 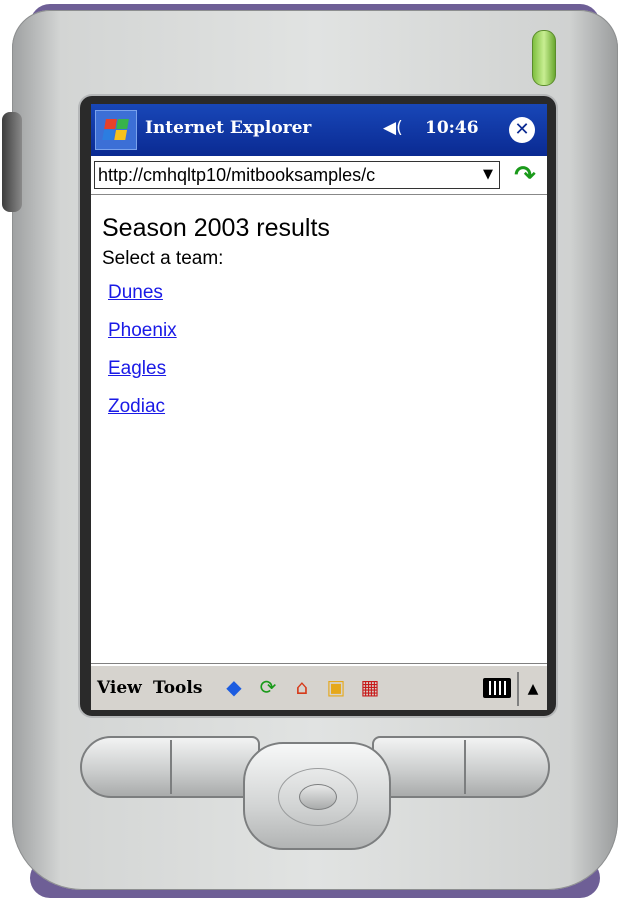 What do you see at coordinates (319, 687) in the screenshot?
I see `command-bar: View Tools ◆ ⟳ ⌂ ▣ ▦ ▲` at bounding box center [319, 687].